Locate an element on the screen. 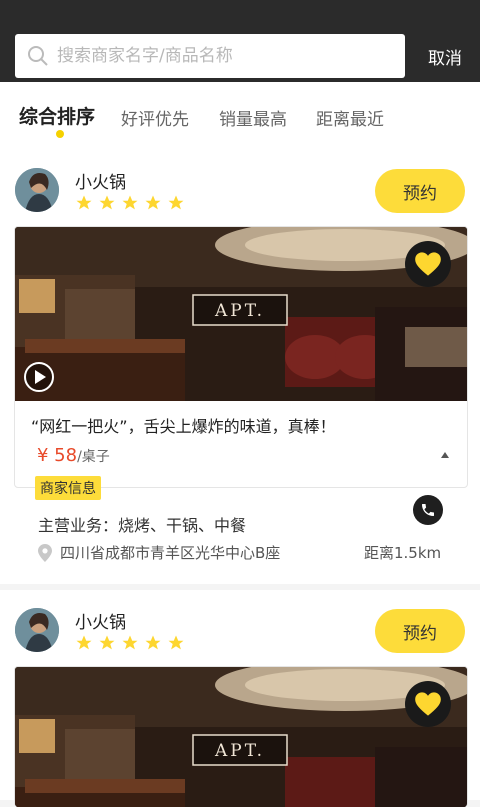 The width and height of the screenshot is (480, 807). price-unit: /桌子 is located at coordinates (93, 457).